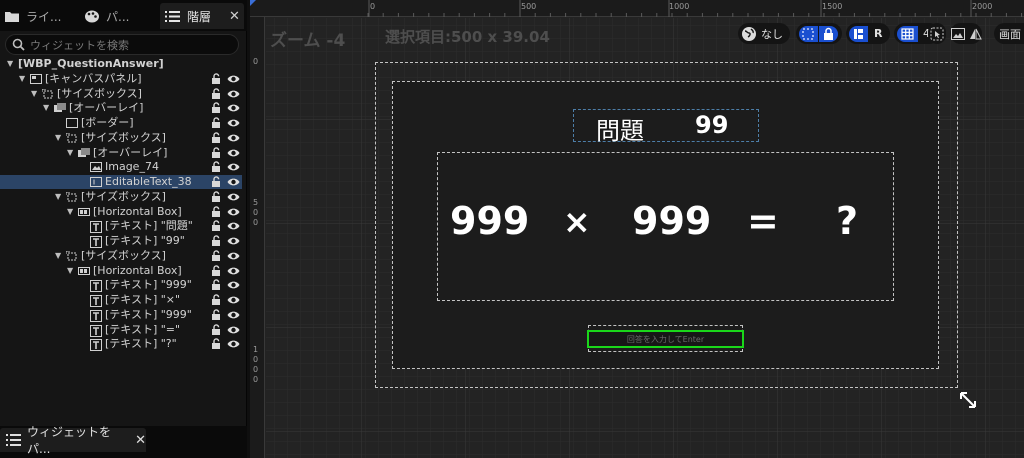 This screenshot has width=1024, height=458. I want to click on tree-item: [テキスト] "?", so click(121, 344).